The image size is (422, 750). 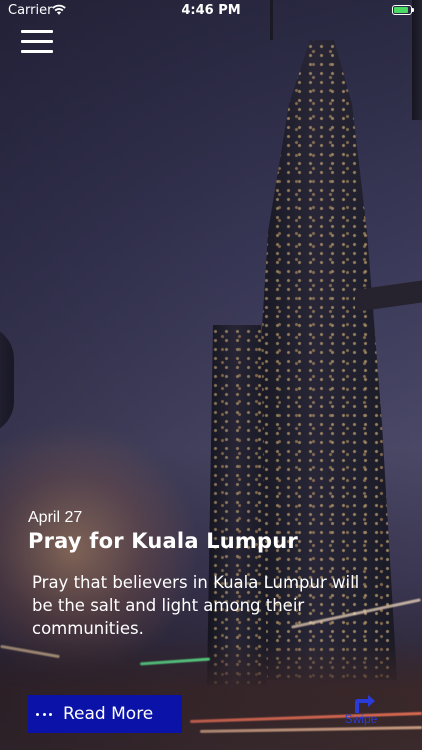 I want to click on read-more-button: Read More, so click(x=105, y=714).